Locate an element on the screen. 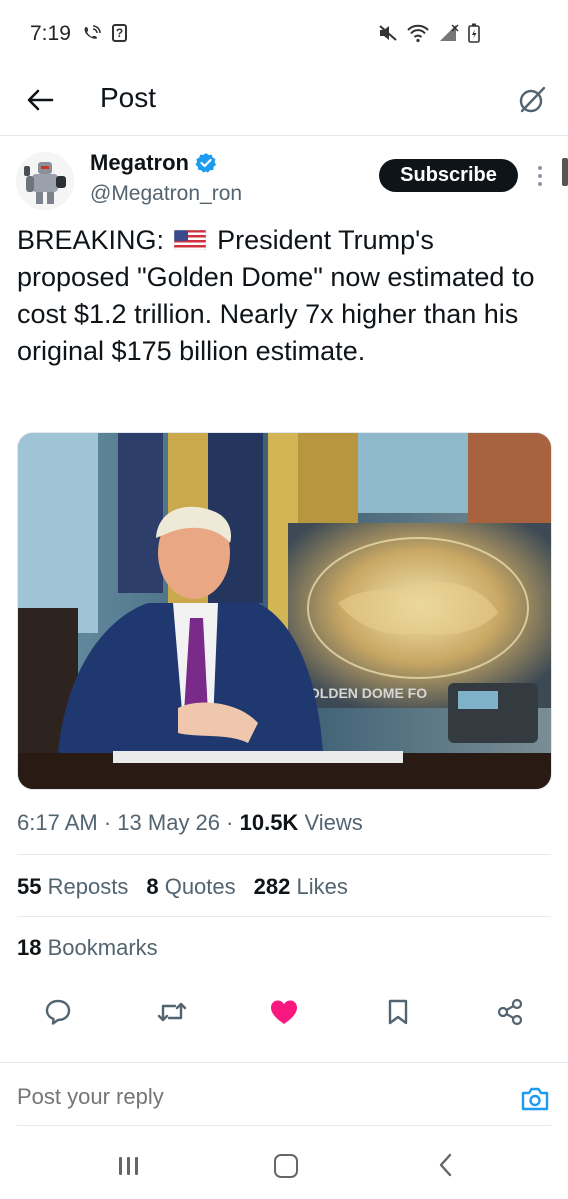 Image resolution: width=568 pixels, height=1199 pixels. quotes-stat: 8 Quotes is located at coordinates (190, 887).